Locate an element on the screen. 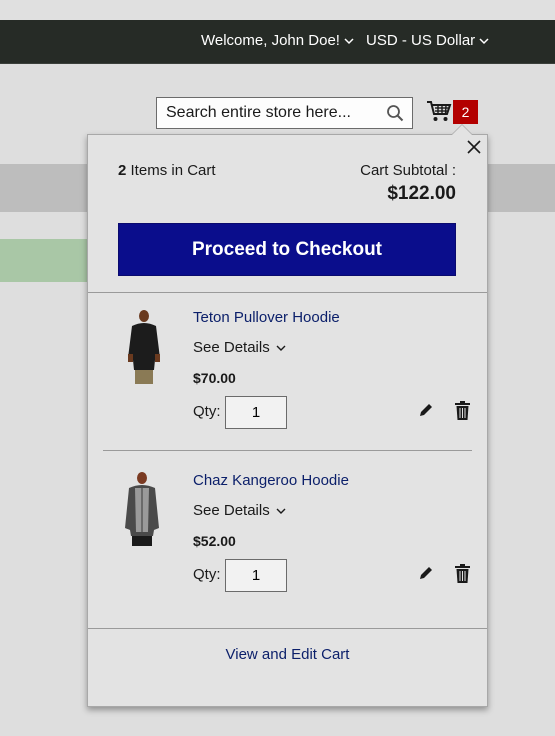  close-icon is located at coordinates (474, 147).